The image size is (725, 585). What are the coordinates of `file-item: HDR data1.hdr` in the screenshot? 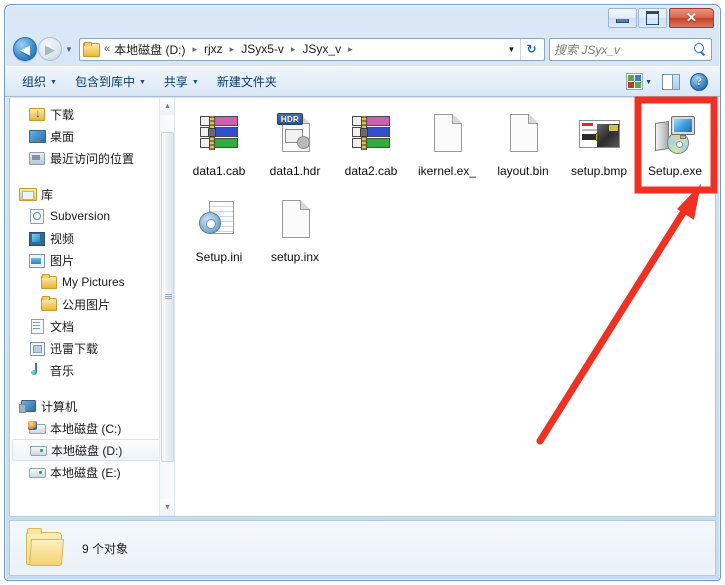 It's located at (295, 148).